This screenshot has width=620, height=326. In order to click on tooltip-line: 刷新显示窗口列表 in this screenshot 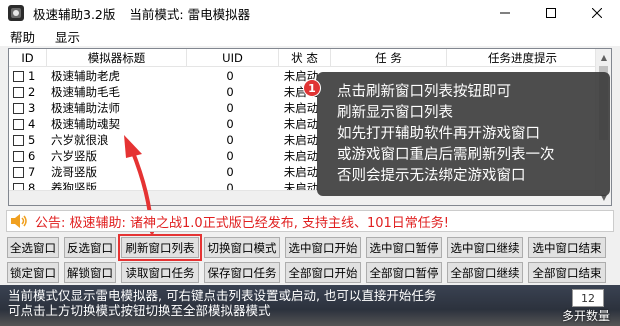, I will do `click(395, 113)`.